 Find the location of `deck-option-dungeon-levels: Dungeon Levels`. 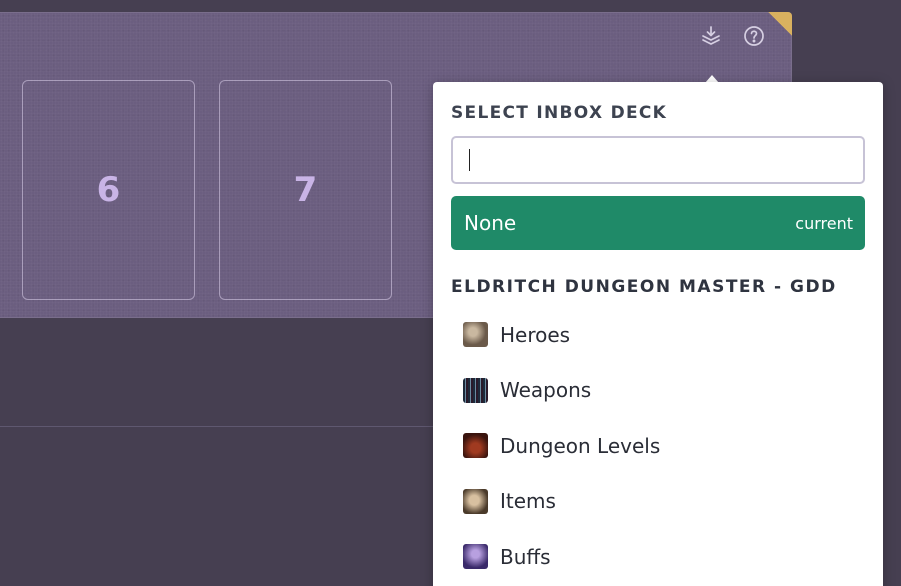

deck-option-dungeon-levels: Dungeon Levels is located at coordinates (658, 446).